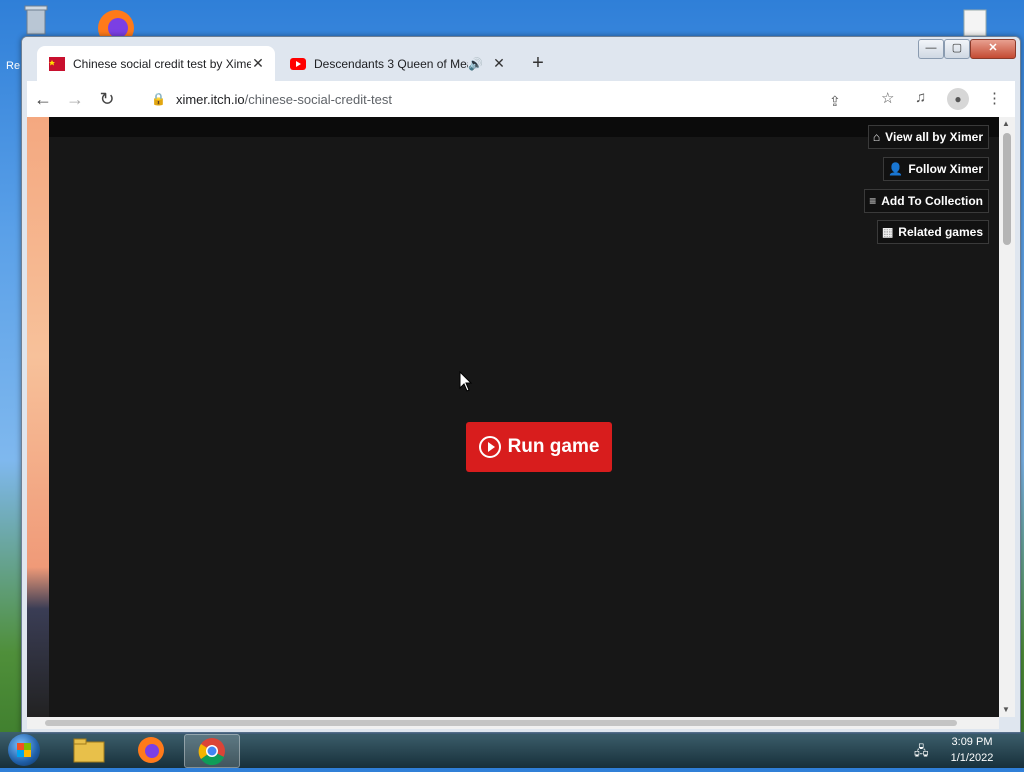 This screenshot has height=772, width=1024. I want to click on network-icon: 🖧, so click(921, 753).